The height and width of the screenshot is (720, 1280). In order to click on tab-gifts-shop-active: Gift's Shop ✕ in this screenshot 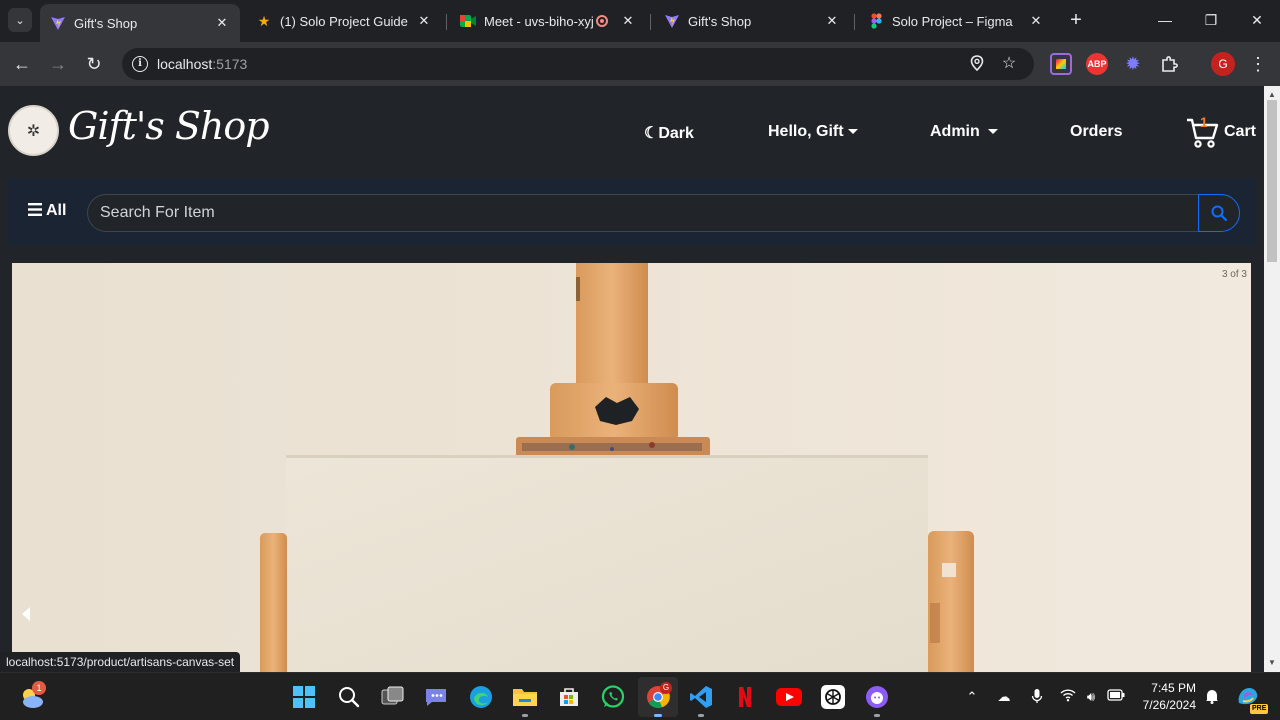, I will do `click(140, 23)`.